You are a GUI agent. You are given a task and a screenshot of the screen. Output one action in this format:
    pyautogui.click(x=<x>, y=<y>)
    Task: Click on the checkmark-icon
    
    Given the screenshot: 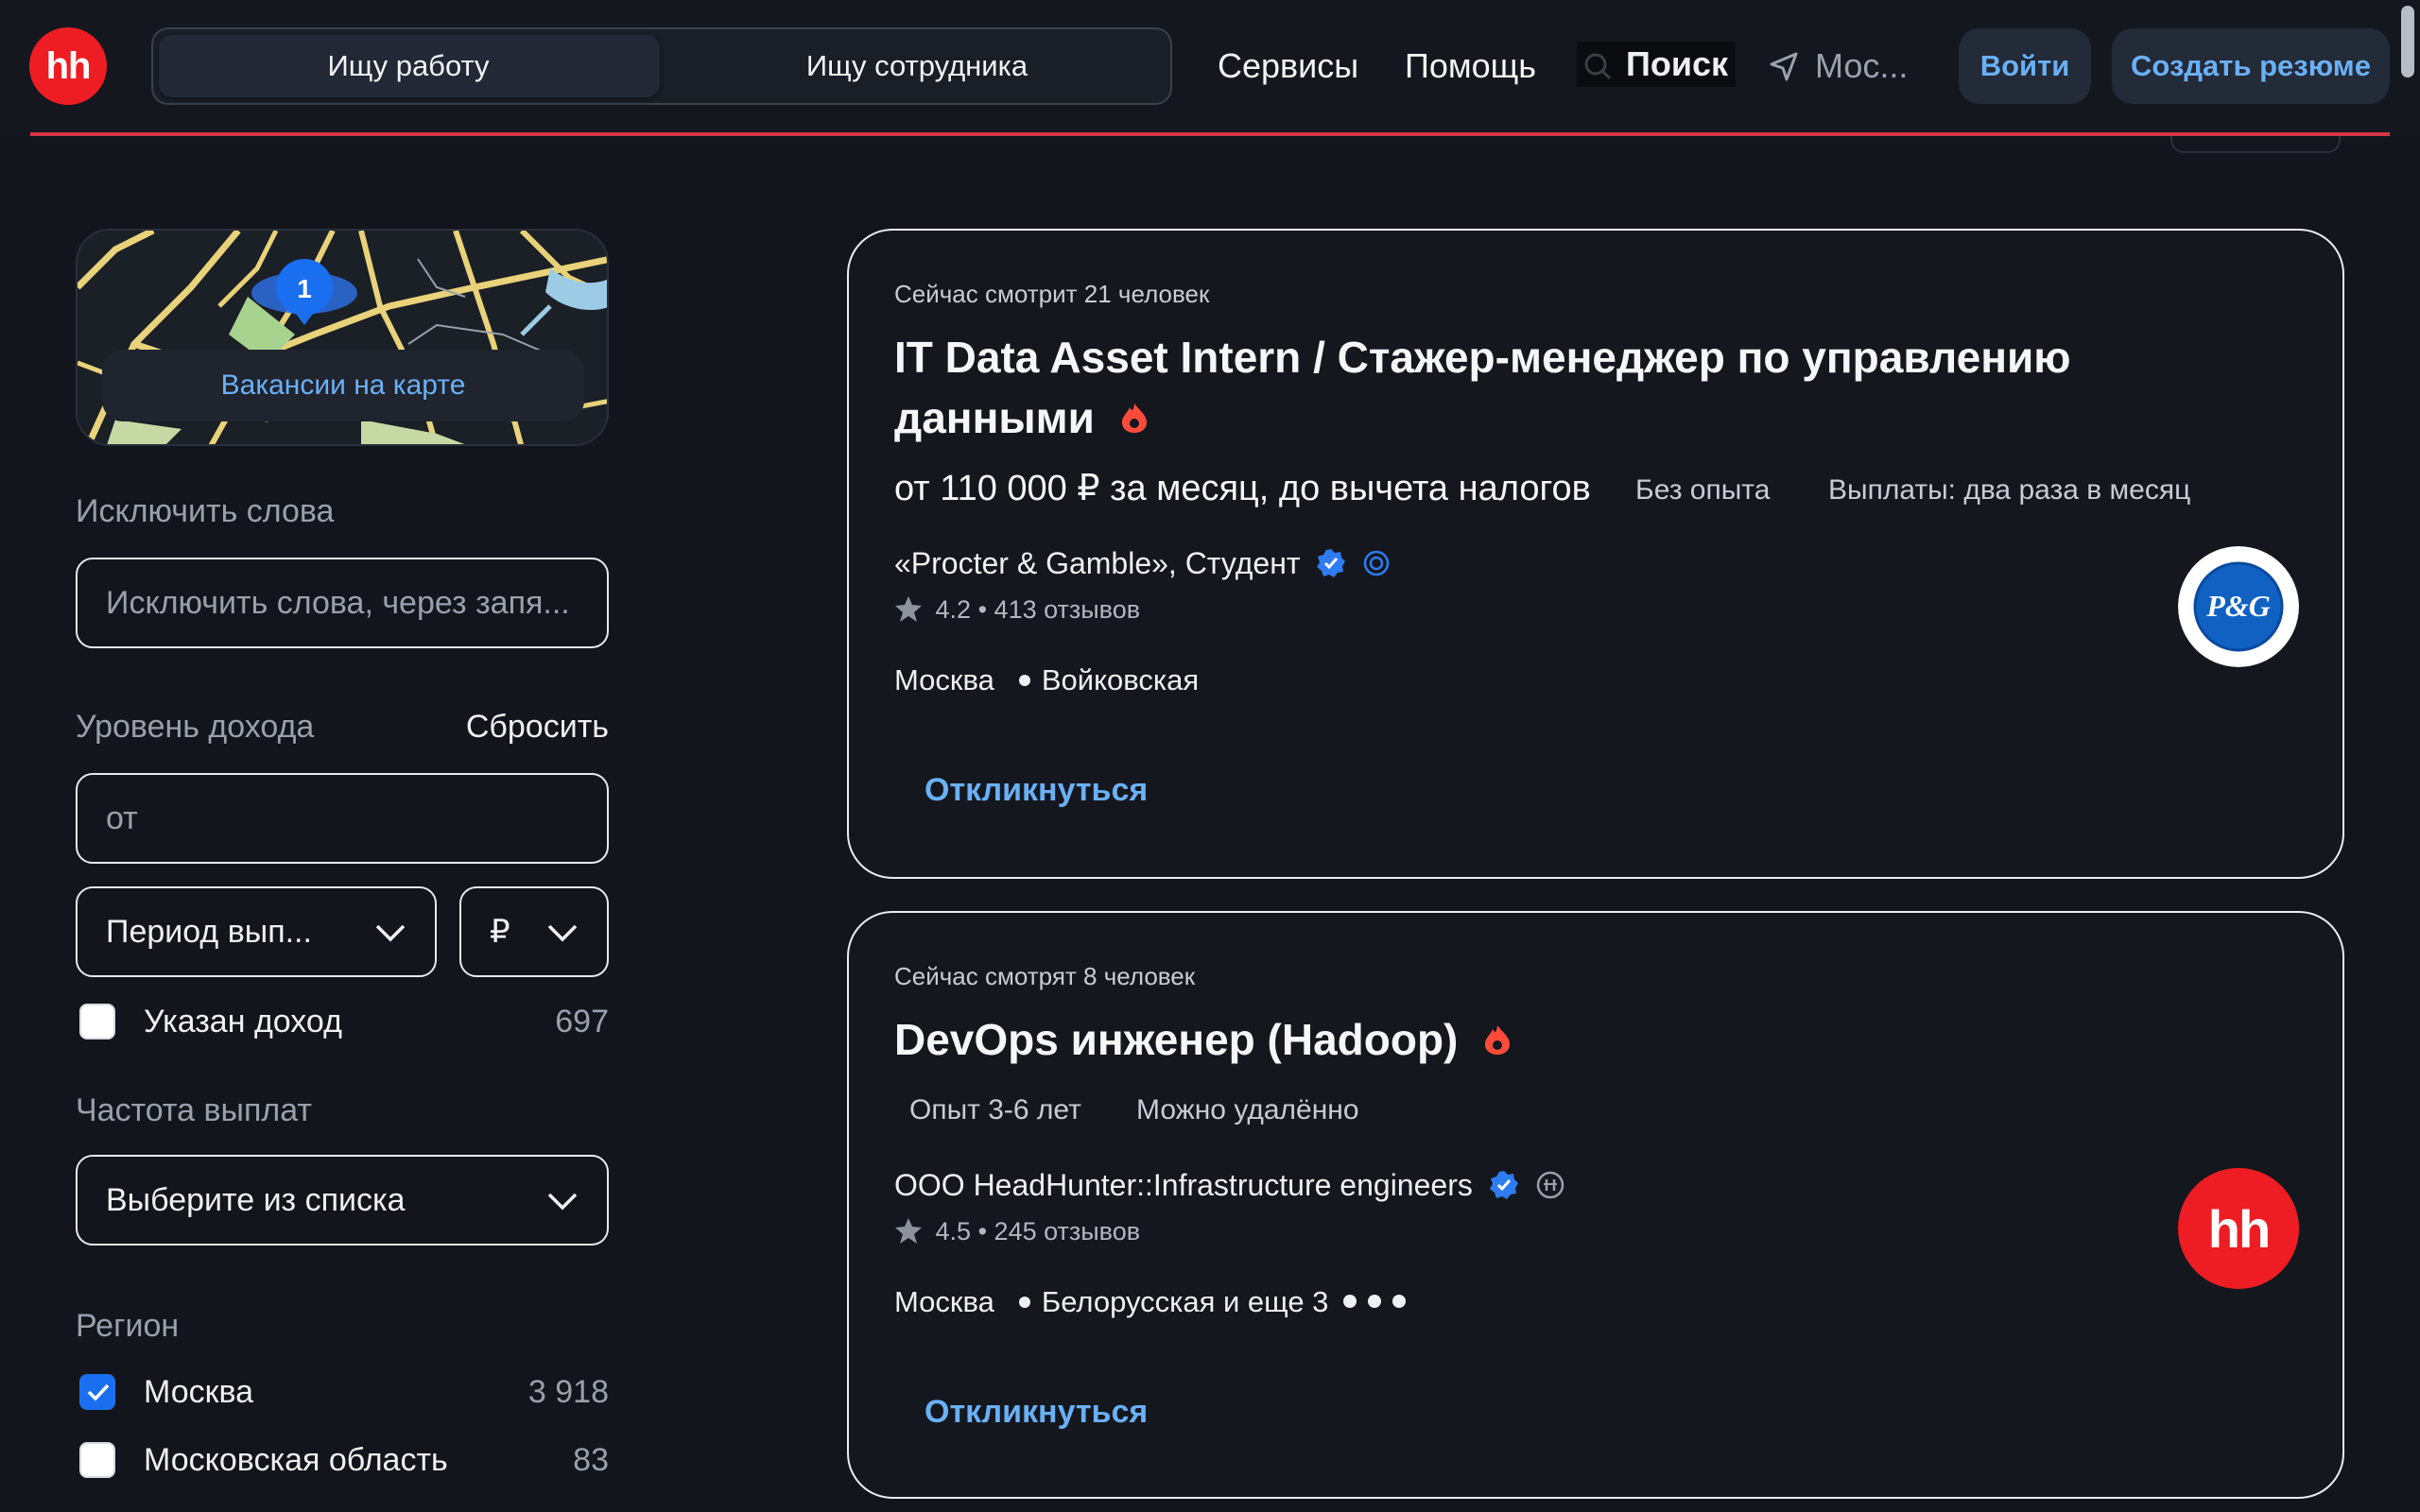 What is the action you would take?
    pyautogui.click(x=99, y=1392)
    